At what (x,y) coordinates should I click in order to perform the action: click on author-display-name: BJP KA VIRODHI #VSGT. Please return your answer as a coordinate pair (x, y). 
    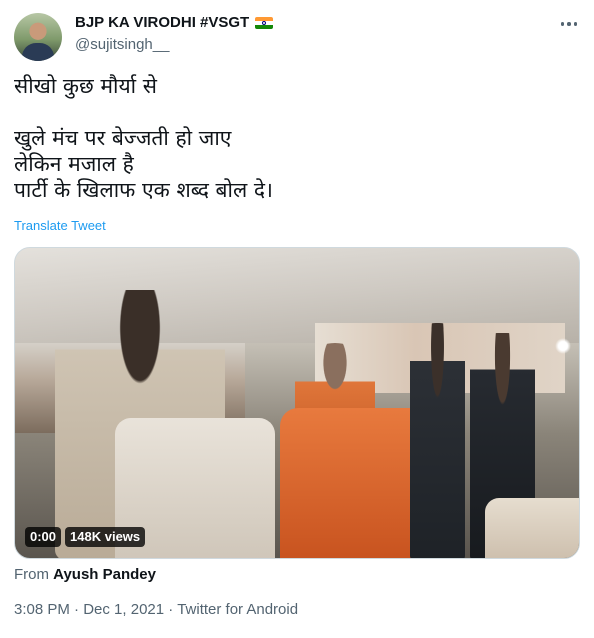
    Looking at the image, I should click on (162, 22).